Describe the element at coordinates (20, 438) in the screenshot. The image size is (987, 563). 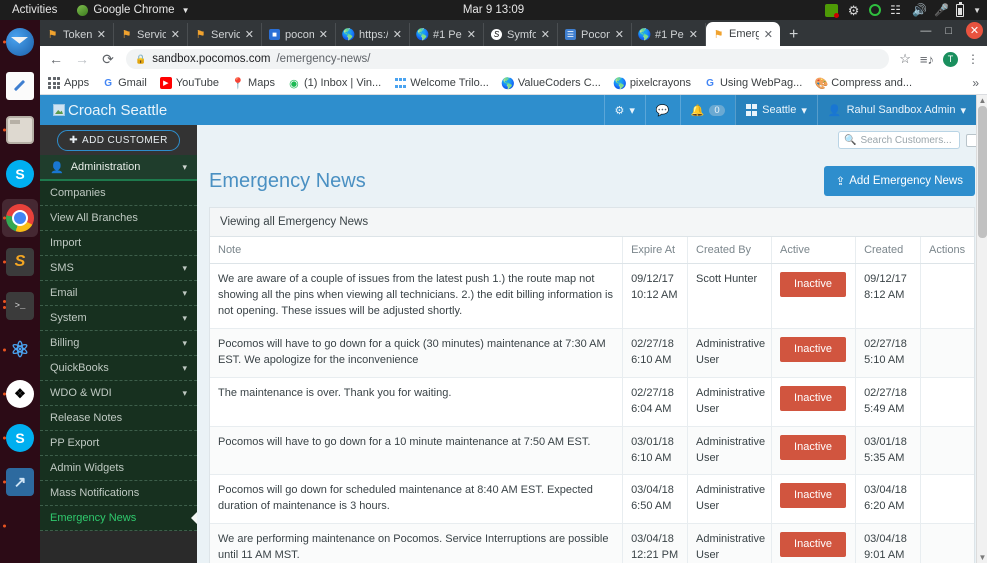
I see `dock-item-skype: S` at that location.